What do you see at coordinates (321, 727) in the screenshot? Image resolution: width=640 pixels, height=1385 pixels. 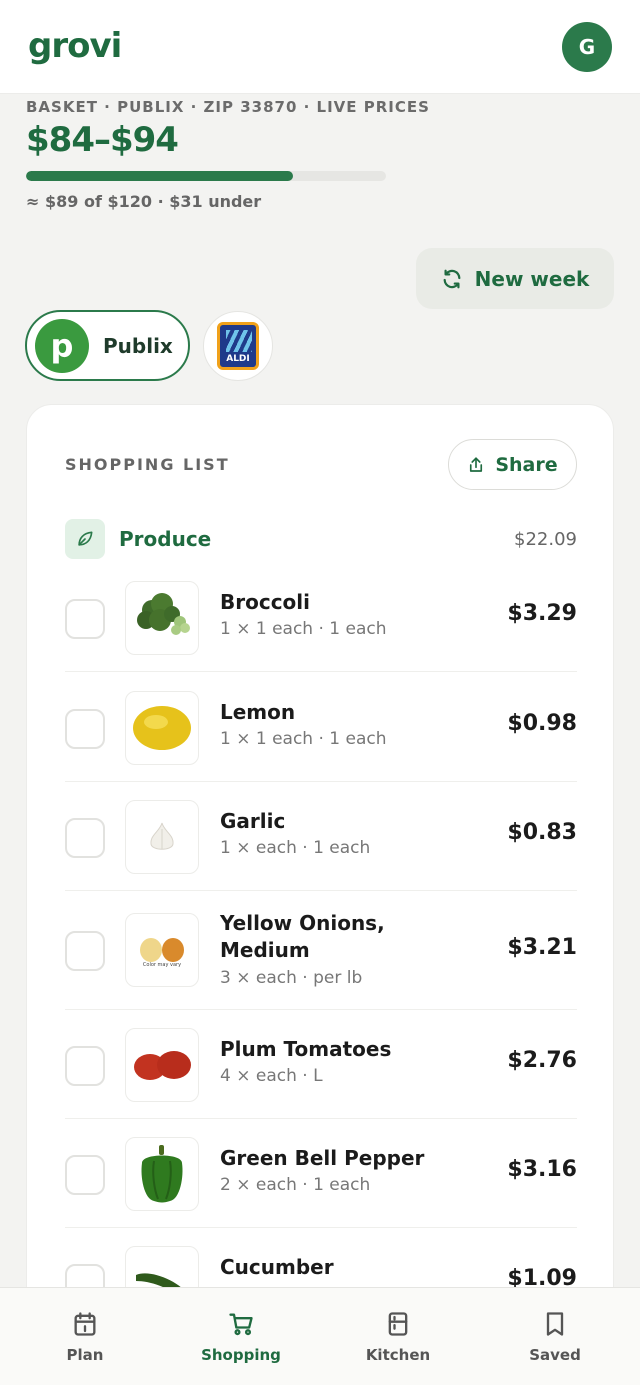 I see `list-item: Lemon 1 × 1 each · 1 each $0.98` at bounding box center [321, 727].